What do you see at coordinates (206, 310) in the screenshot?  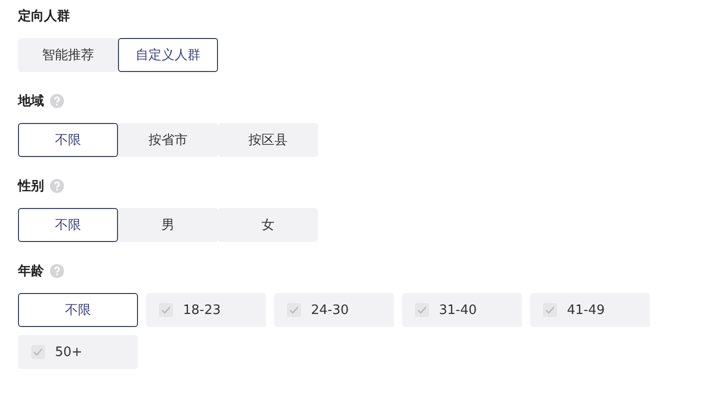 I see `age-option: 18-23` at bounding box center [206, 310].